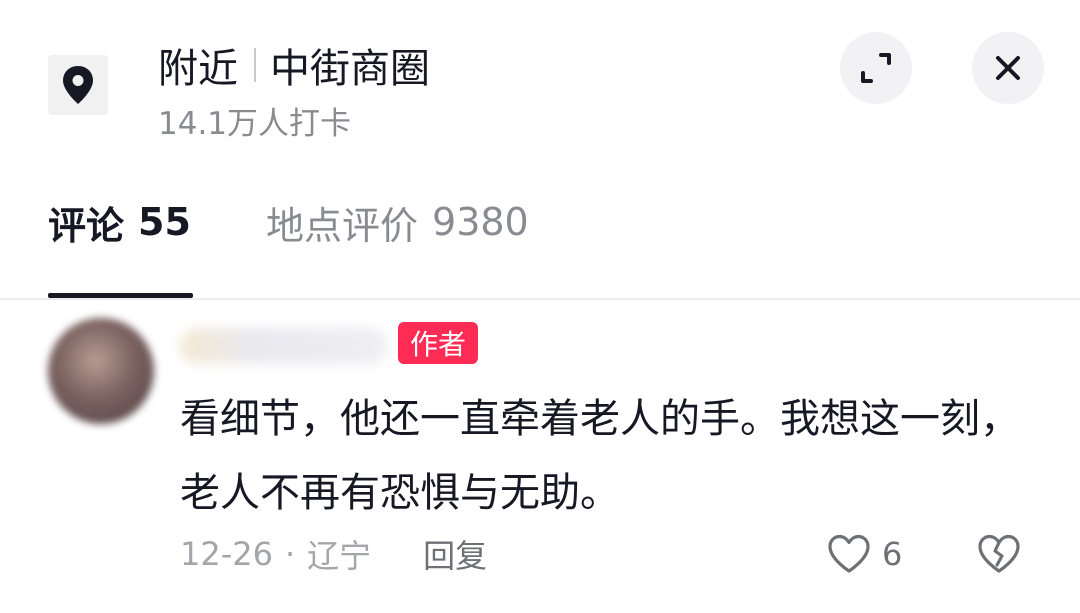 The image size is (1080, 613). I want to click on like-button: 6, so click(864, 554).